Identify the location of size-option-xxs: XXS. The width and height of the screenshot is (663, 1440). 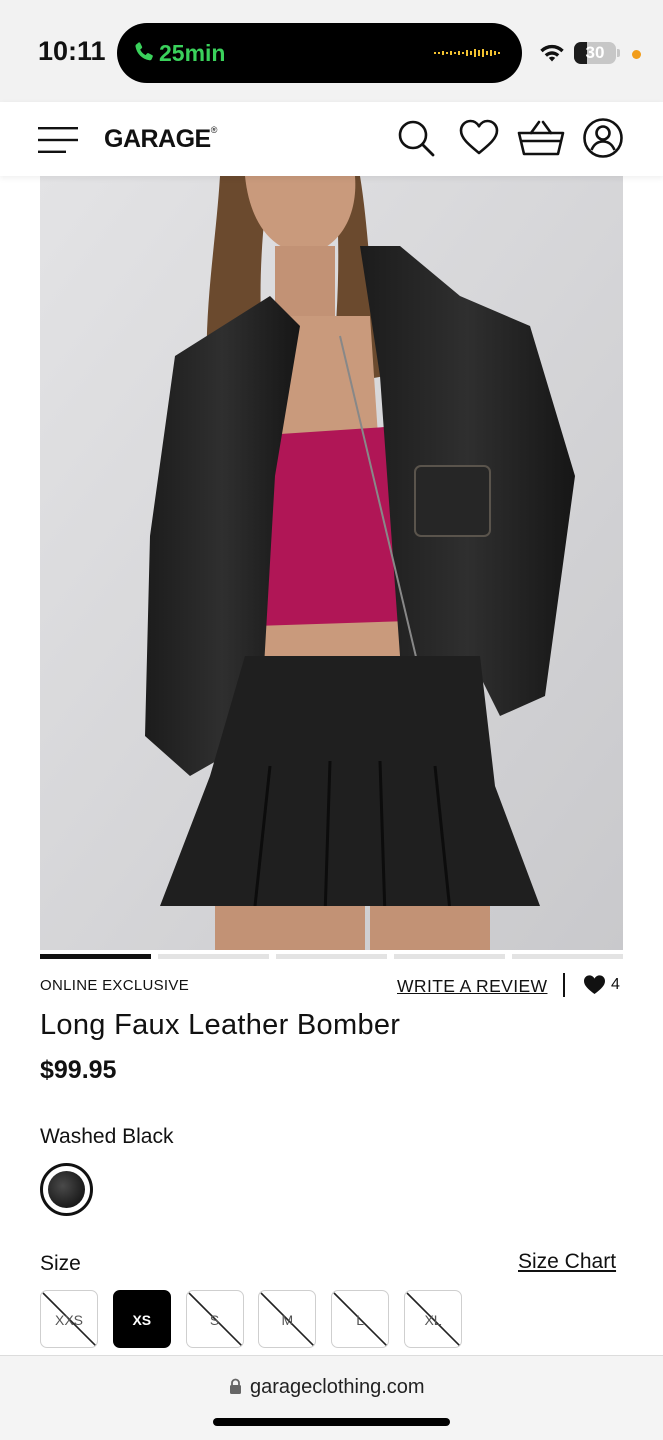
(69, 1319).